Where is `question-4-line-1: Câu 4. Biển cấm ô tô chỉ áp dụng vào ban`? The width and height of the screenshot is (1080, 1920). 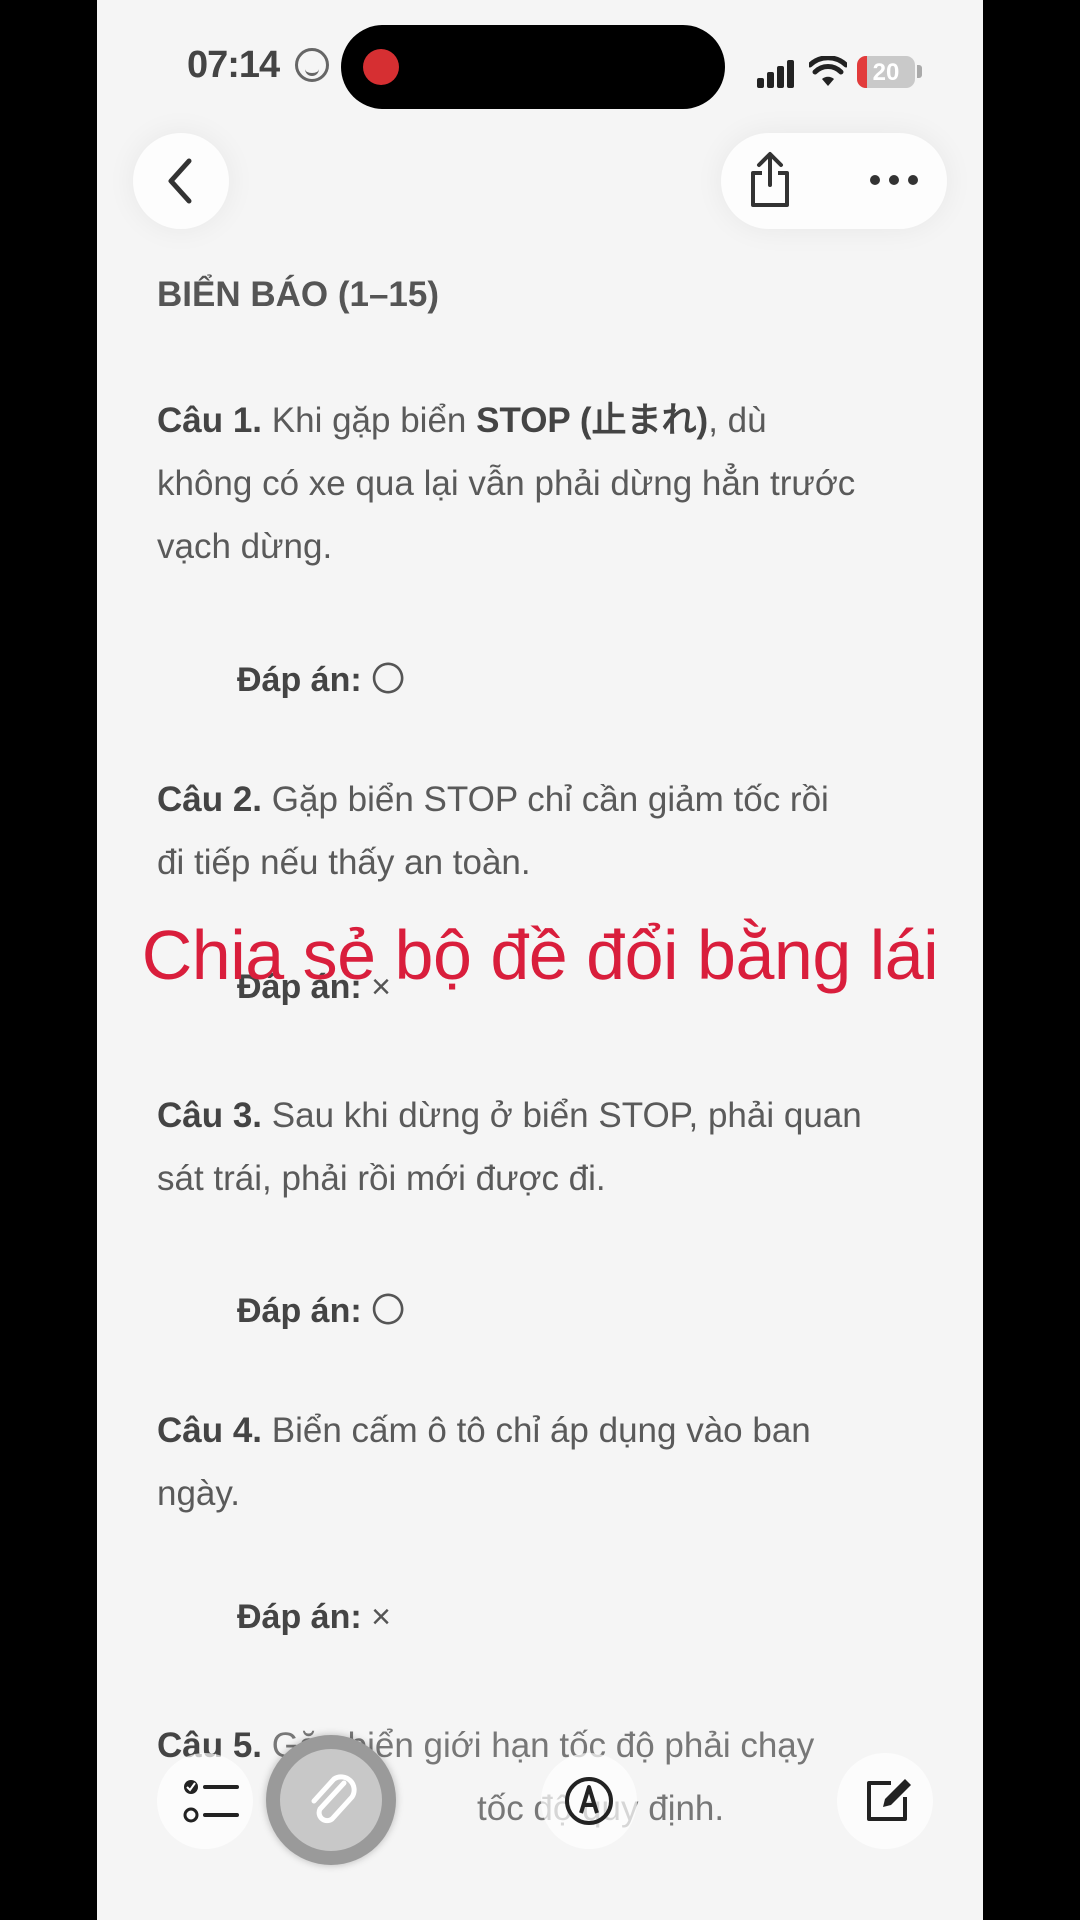 question-4-line-1: Câu 4. Biển cấm ô tô chỉ áp dụng vào ban is located at coordinates (547, 1430).